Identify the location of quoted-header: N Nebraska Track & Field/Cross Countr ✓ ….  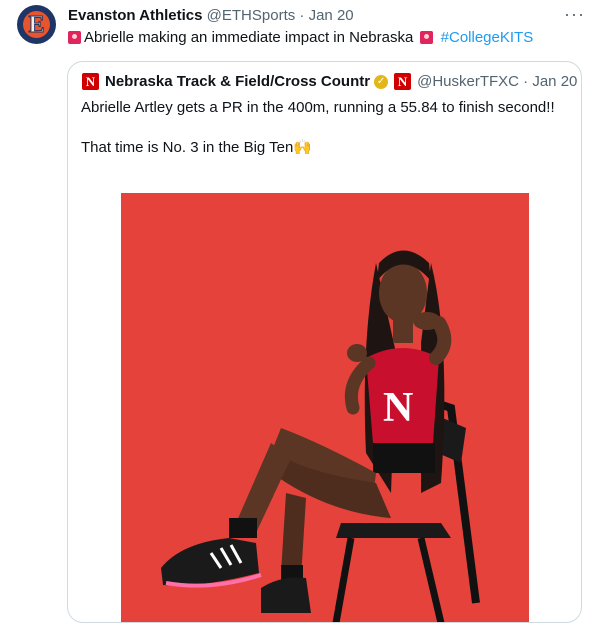
(329, 81).